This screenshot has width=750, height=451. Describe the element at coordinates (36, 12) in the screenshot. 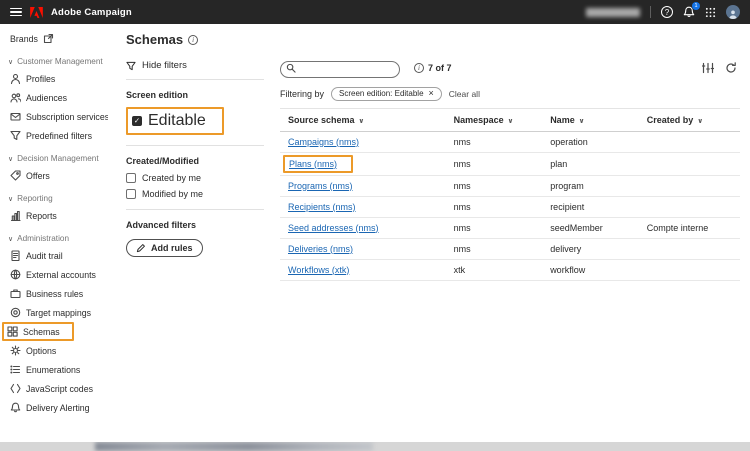

I see `adobe-logo-icon` at that location.